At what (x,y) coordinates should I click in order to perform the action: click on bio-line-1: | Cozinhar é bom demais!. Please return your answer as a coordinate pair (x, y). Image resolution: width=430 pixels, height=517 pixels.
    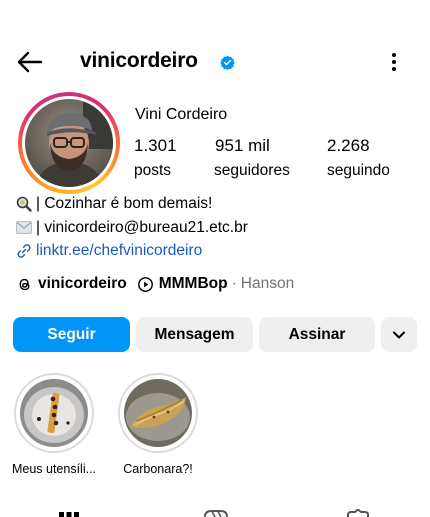
    Looking at the image, I should click on (114, 204).